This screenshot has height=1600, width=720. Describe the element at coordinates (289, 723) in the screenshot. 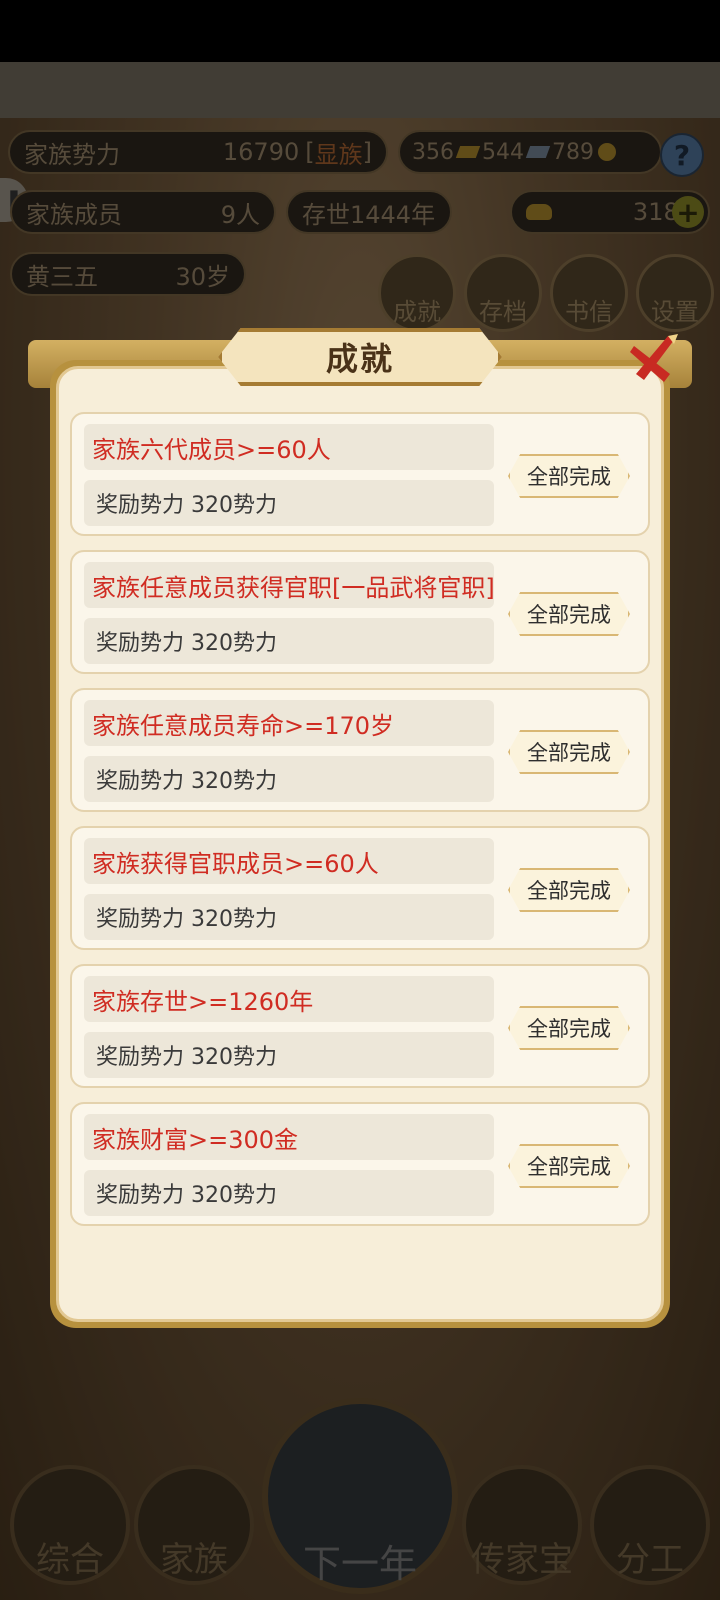

I see `achievement-title: 家族任意成员寿命>=170岁` at that location.